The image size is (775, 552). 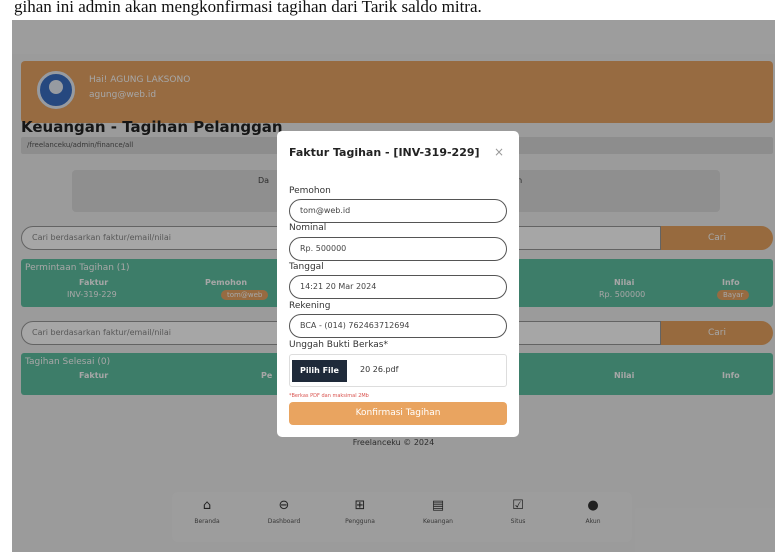 I want to click on nominal-label: Nominal, so click(x=308, y=228).